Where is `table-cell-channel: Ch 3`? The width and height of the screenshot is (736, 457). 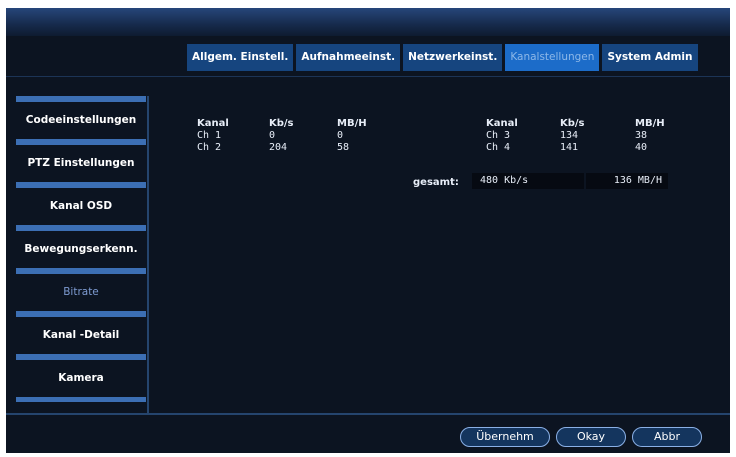 table-cell-channel: Ch 3 is located at coordinates (498, 135).